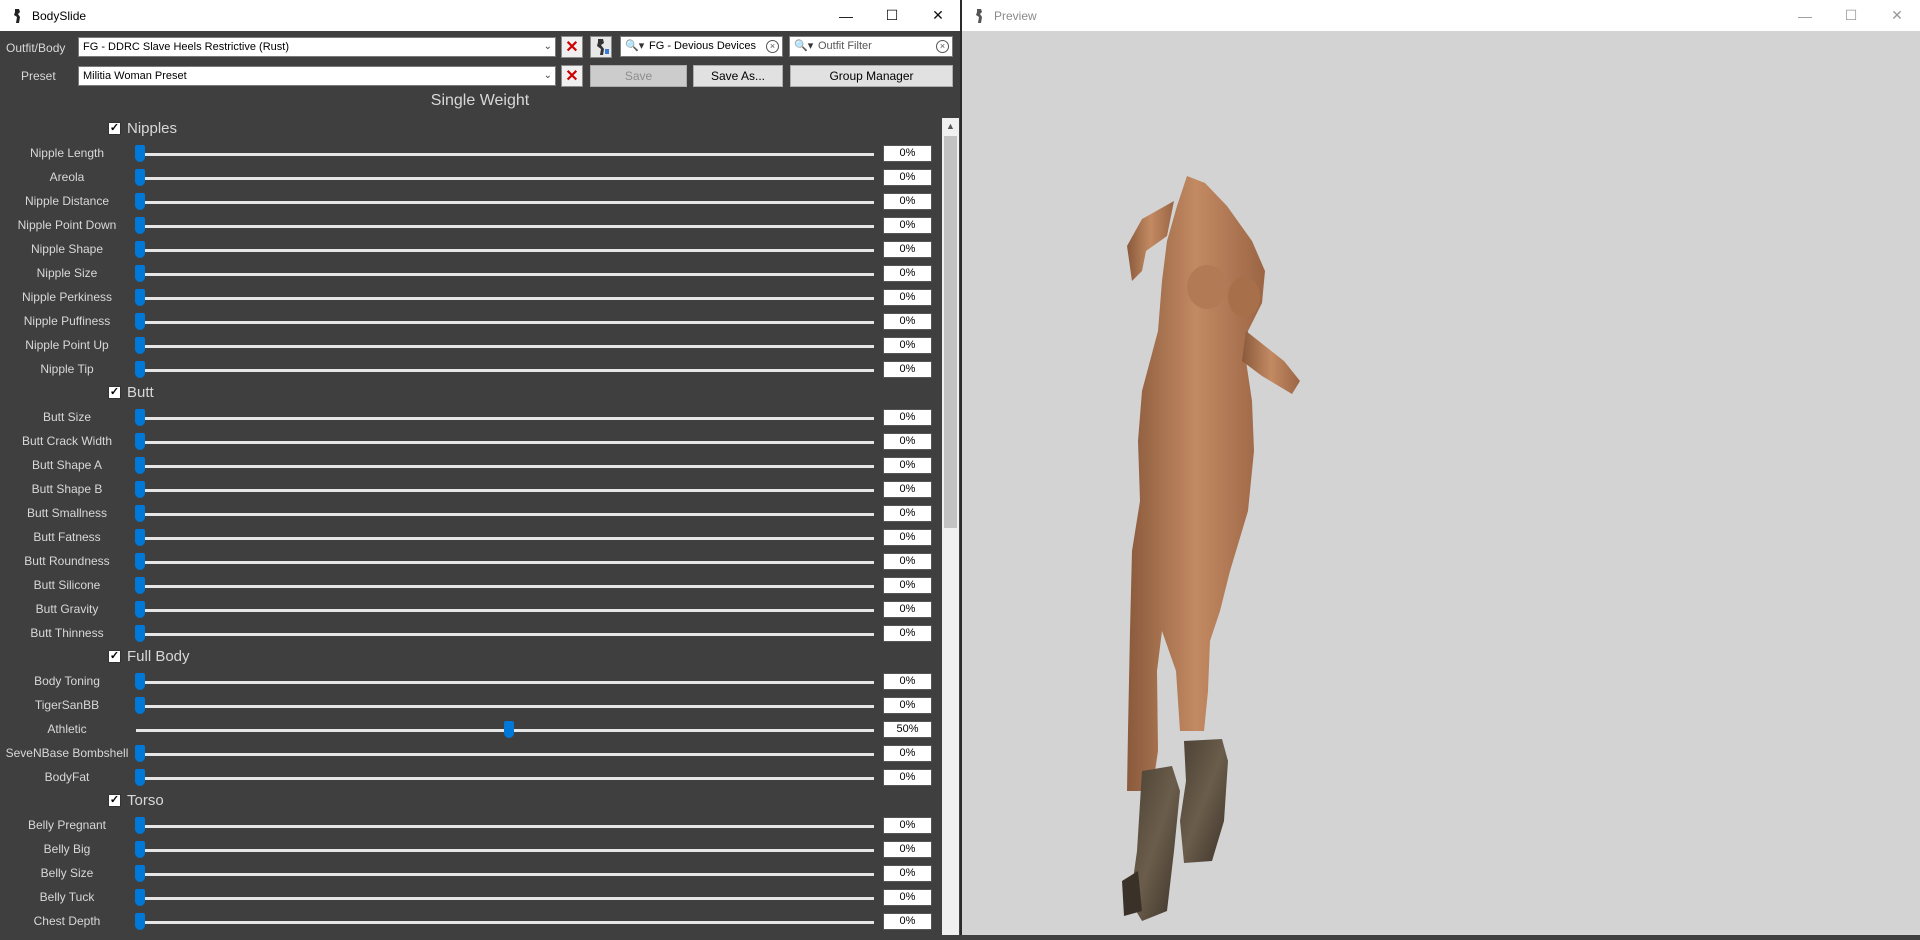  I want to click on preview-titlebar: Preview — ☐ ✕, so click(1441, 15).